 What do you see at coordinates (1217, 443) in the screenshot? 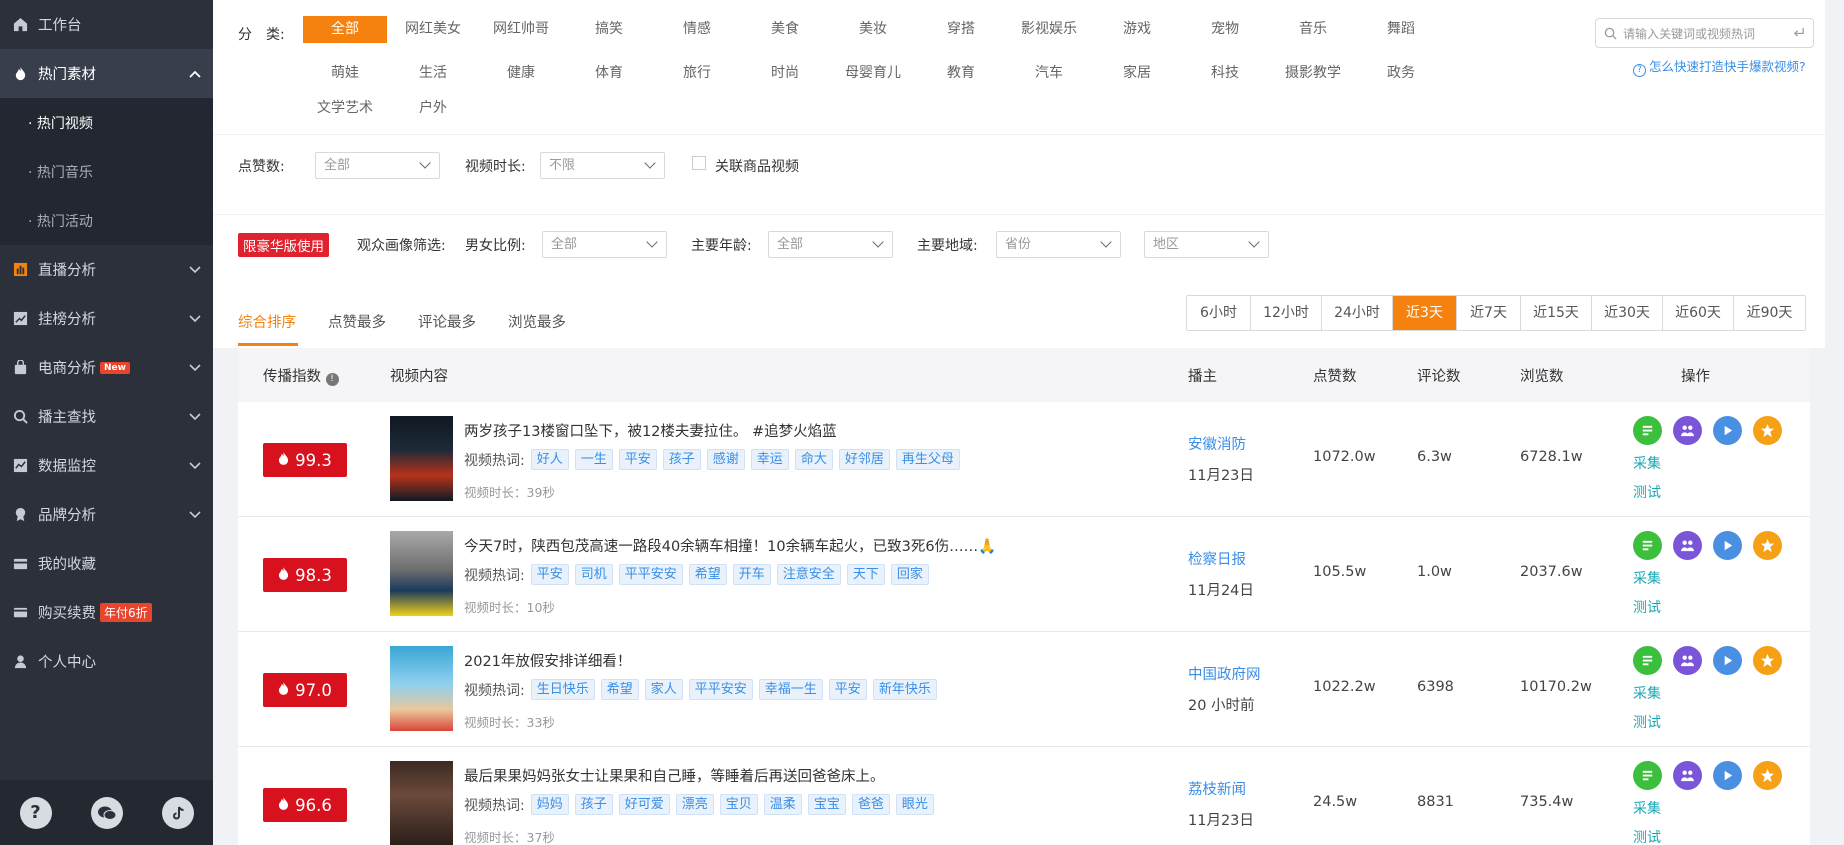
I see `anchor-name-link: 安徽消防` at bounding box center [1217, 443].